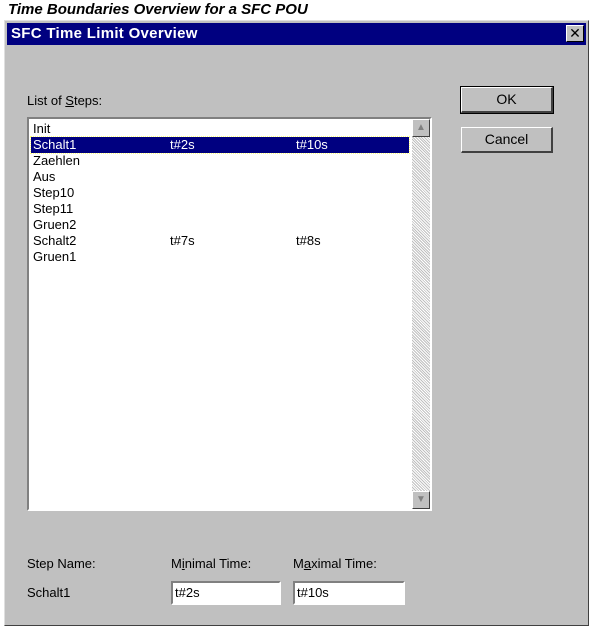  What do you see at coordinates (104, 33) in the screenshot?
I see `dialog-title: SFC Time Limit Overview` at bounding box center [104, 33].